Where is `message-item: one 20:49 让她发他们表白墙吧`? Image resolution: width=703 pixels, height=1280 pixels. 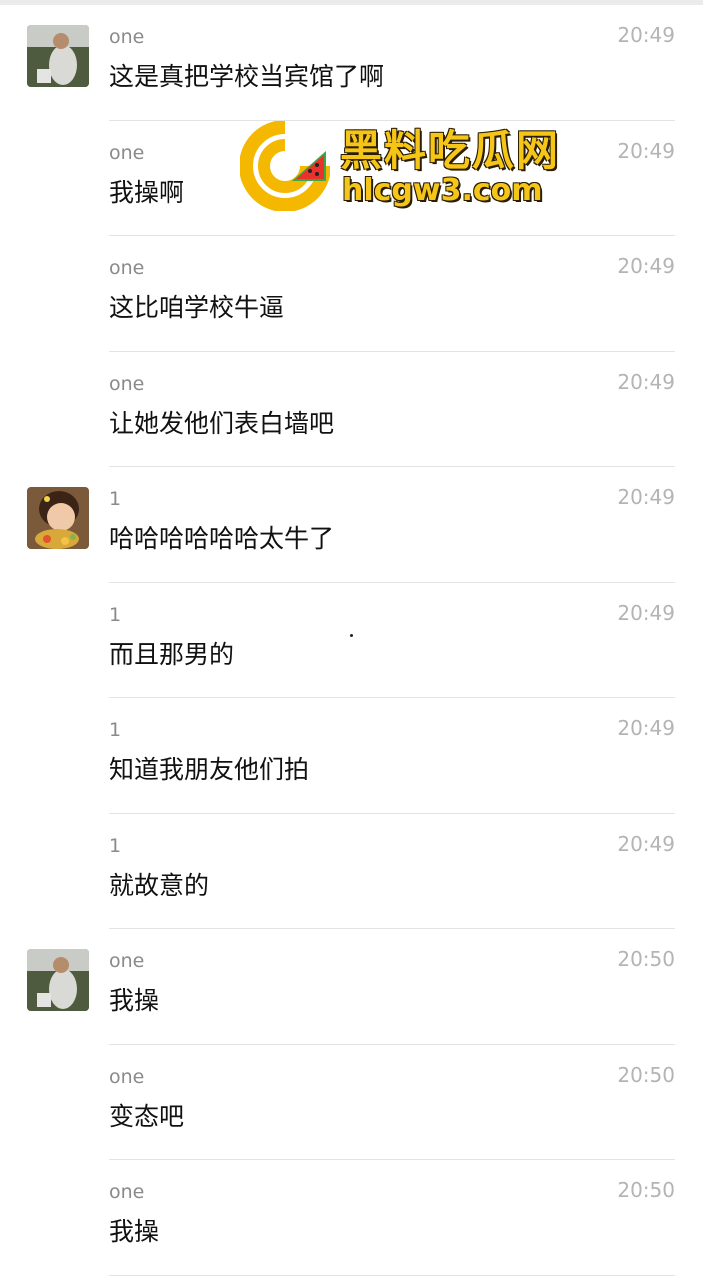 message-item: one 20:49 让她发他们表白墙吧 is located at coordinates (351, 409).